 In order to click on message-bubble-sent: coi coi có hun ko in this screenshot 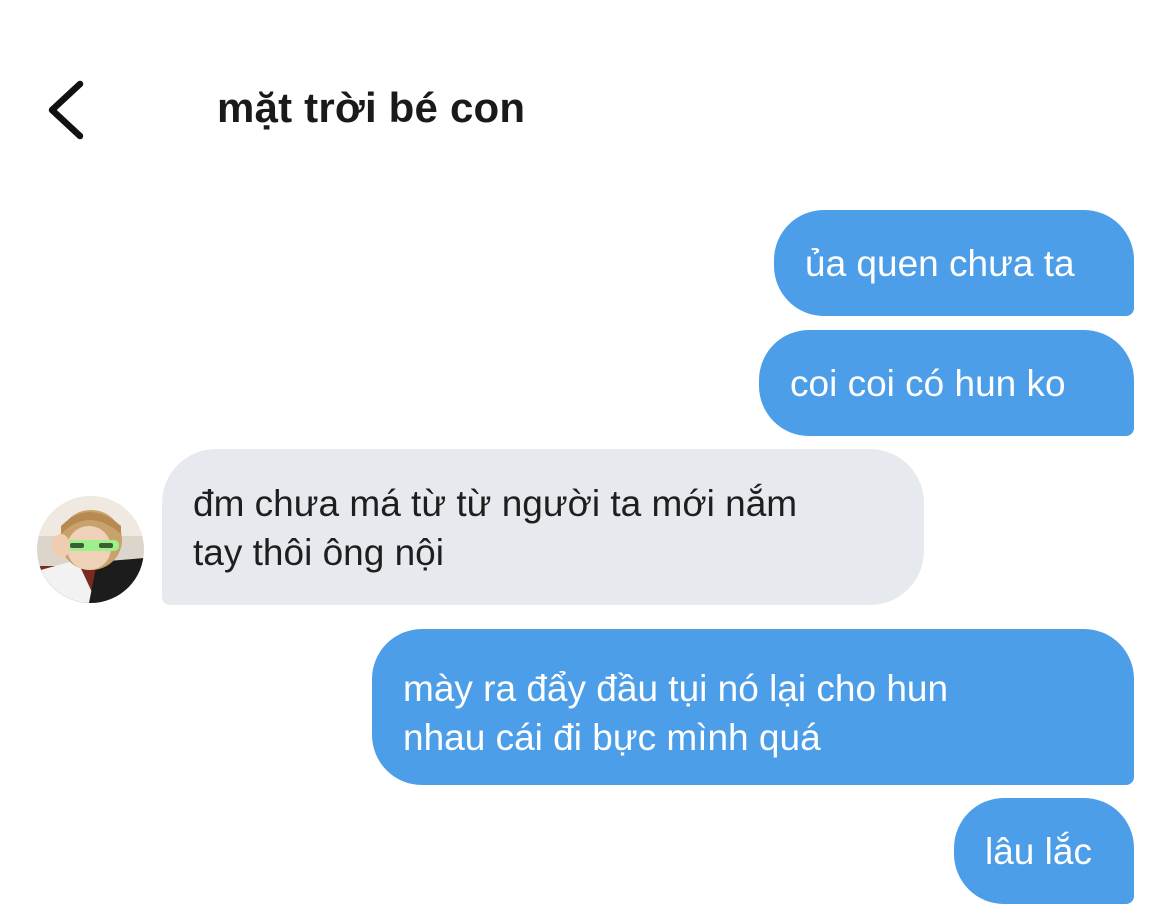, I will do `click(946, 383)`.